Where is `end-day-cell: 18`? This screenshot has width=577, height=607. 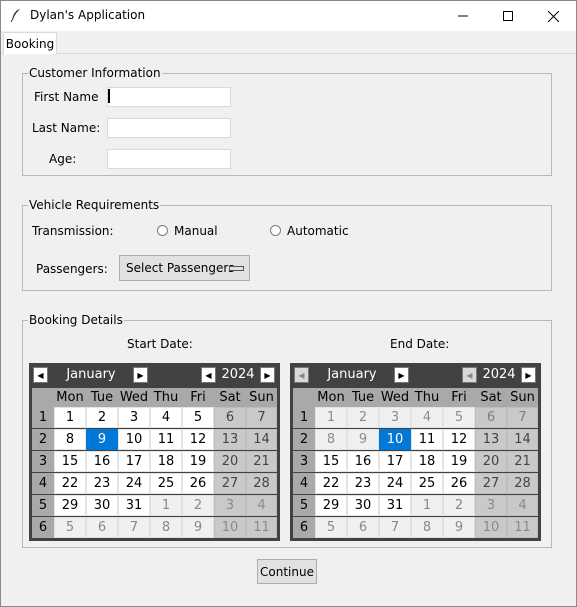 end-day-cell: 18 is located at coordinates (427, 461).